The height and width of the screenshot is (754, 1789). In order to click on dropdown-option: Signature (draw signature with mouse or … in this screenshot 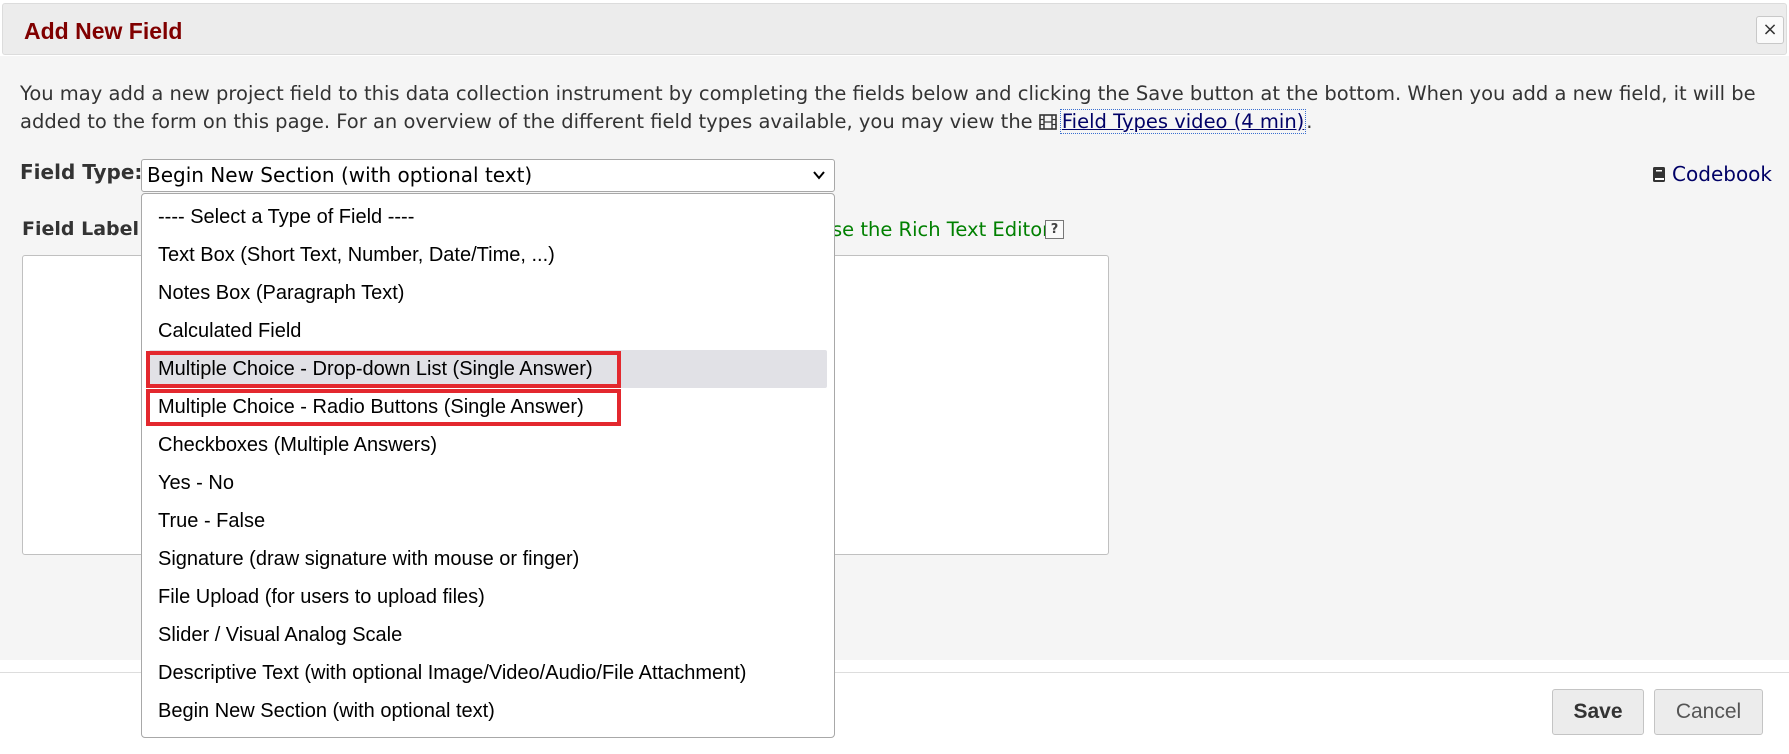, I will do `click(488, 559)`.